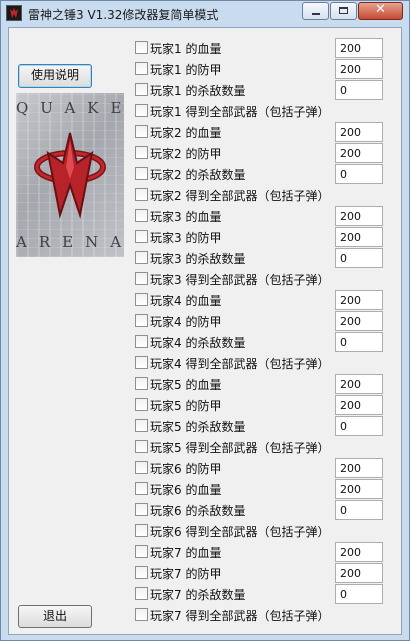  Describe the element at coordinates (240, 364) in the screenshot. I see `cheat-label: 玩家4 得到全部武器（包括子弹）` at that location.